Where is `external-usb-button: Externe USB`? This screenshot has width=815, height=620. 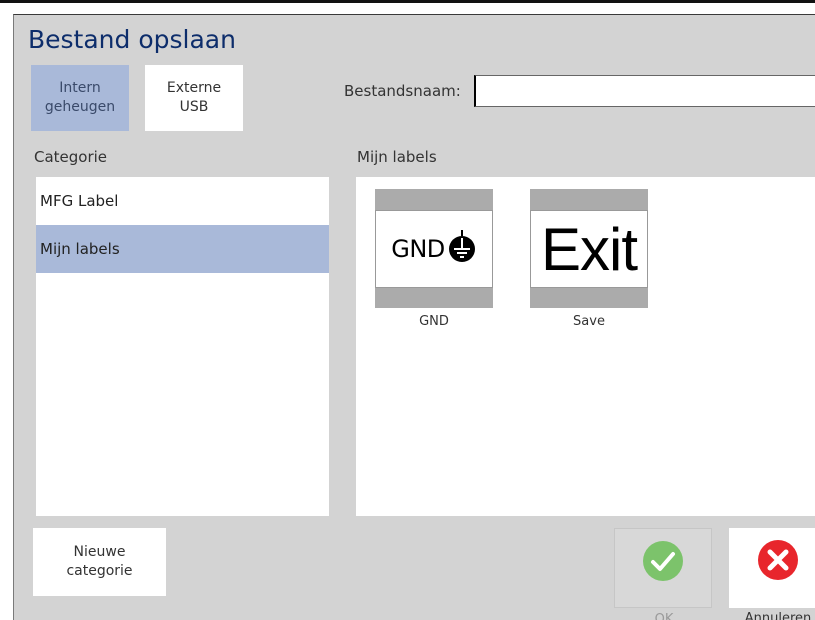 external-usb-button: Externe USB is located at coordinates (194, 98).